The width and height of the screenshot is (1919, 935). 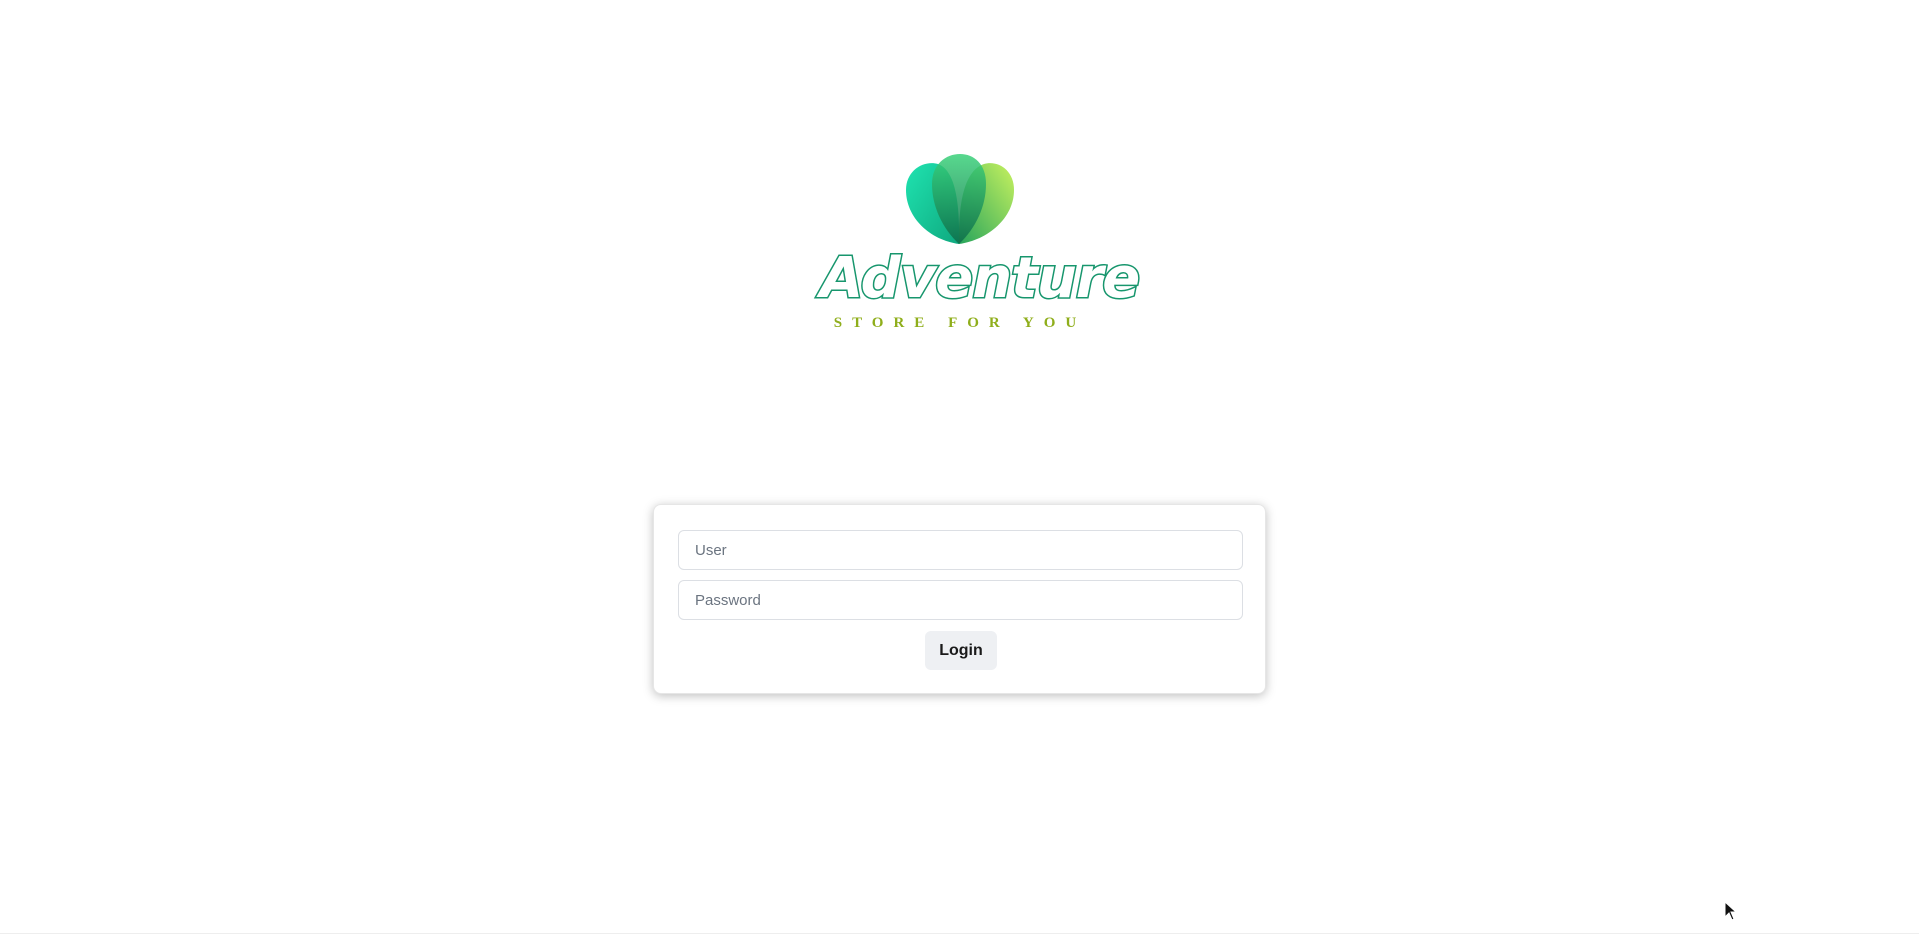 I want to click on brand-logo: Adventure STORE FOR YOU, so click(x=980, y=243).